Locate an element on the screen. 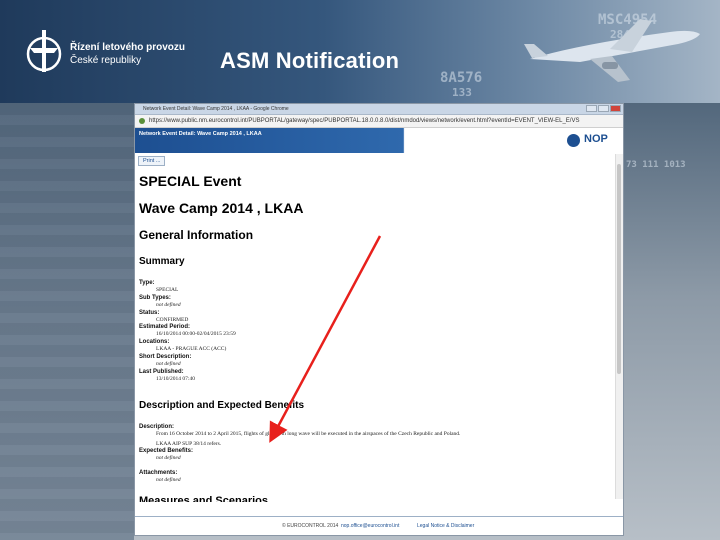 The width and height of the screenshot is (720, 540). field-label-type: Type: is located at coordinates (147, 283).